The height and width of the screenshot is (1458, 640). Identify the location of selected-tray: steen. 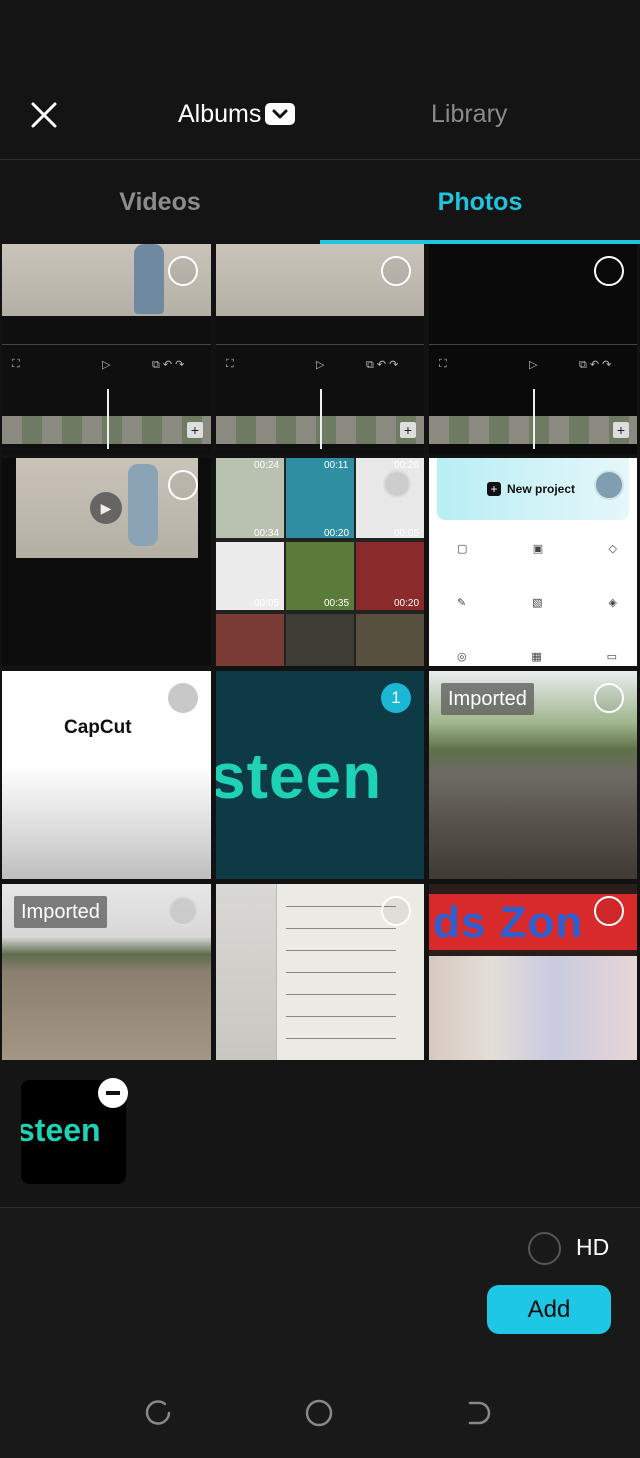
(320, 1134).